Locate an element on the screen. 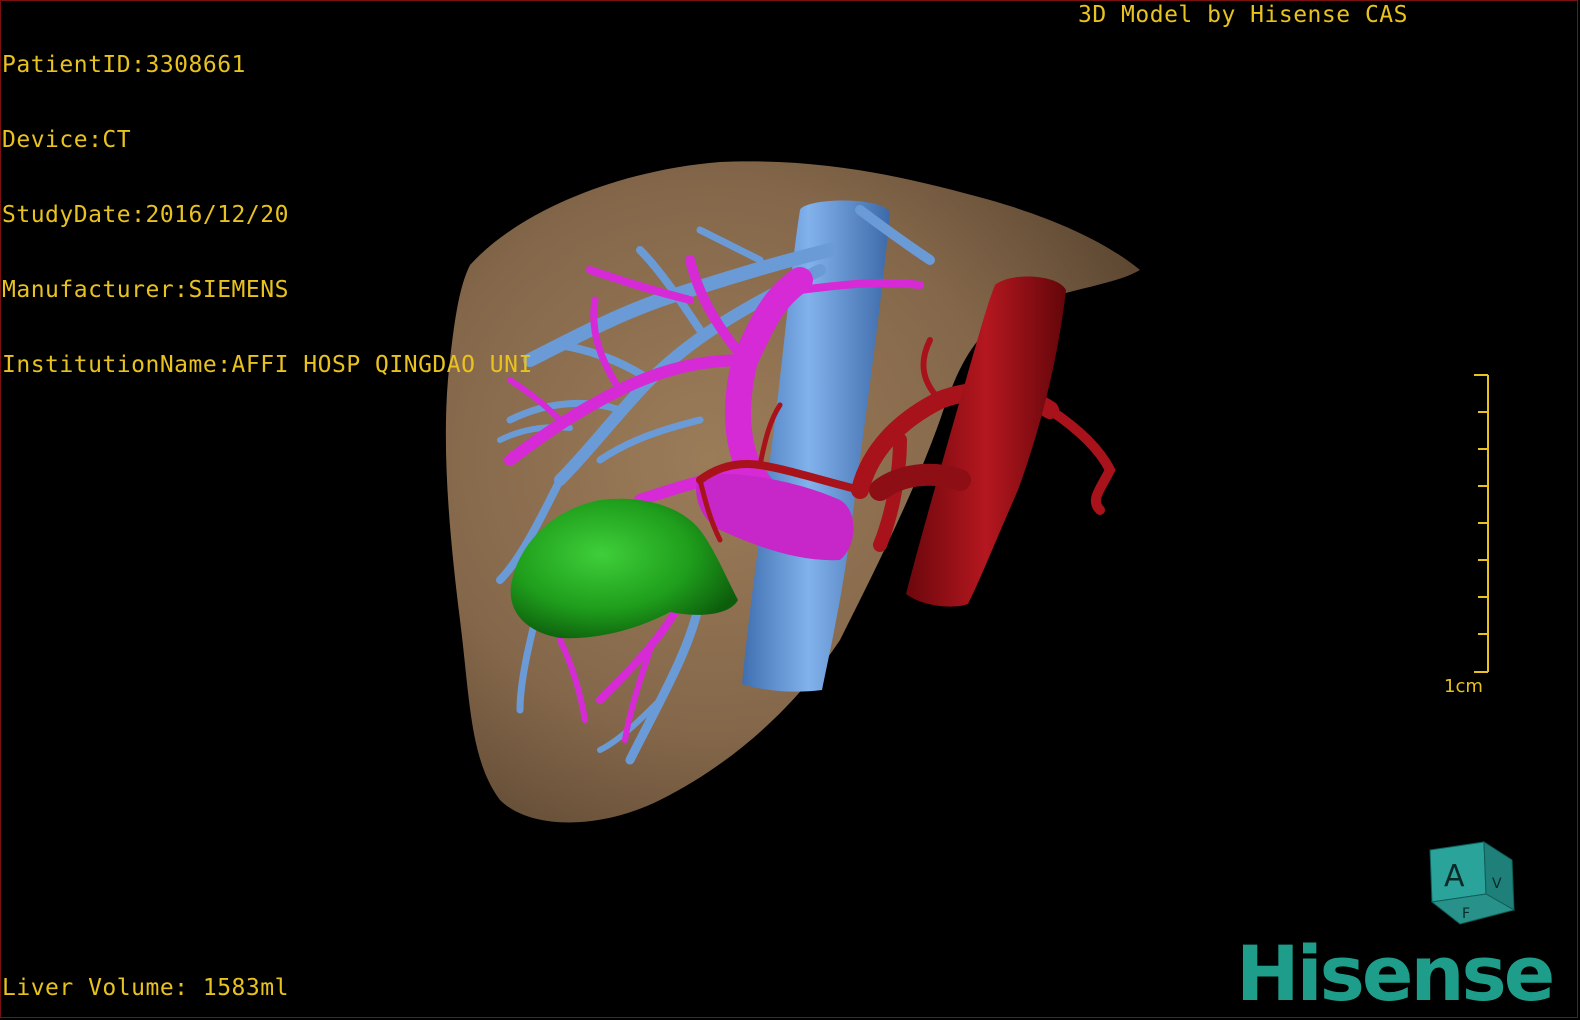 The image size is (1580, 1020). hisense-logo: Hisense is located at coordinates (1395, 973).